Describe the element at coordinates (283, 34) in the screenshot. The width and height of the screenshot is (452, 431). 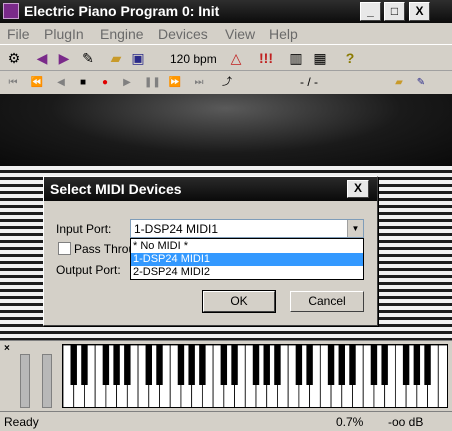
I see `menu-help: Help` at that location.